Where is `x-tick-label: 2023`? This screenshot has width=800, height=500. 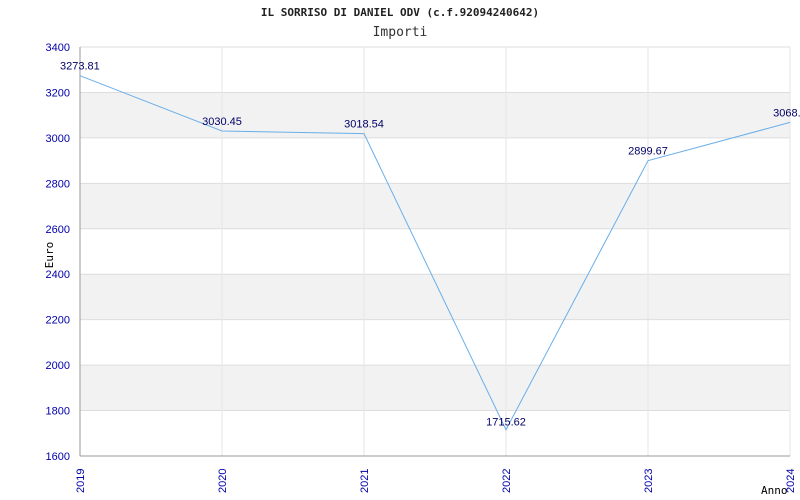
x-tick-label: 2023 is located at coordinates (649, 481).